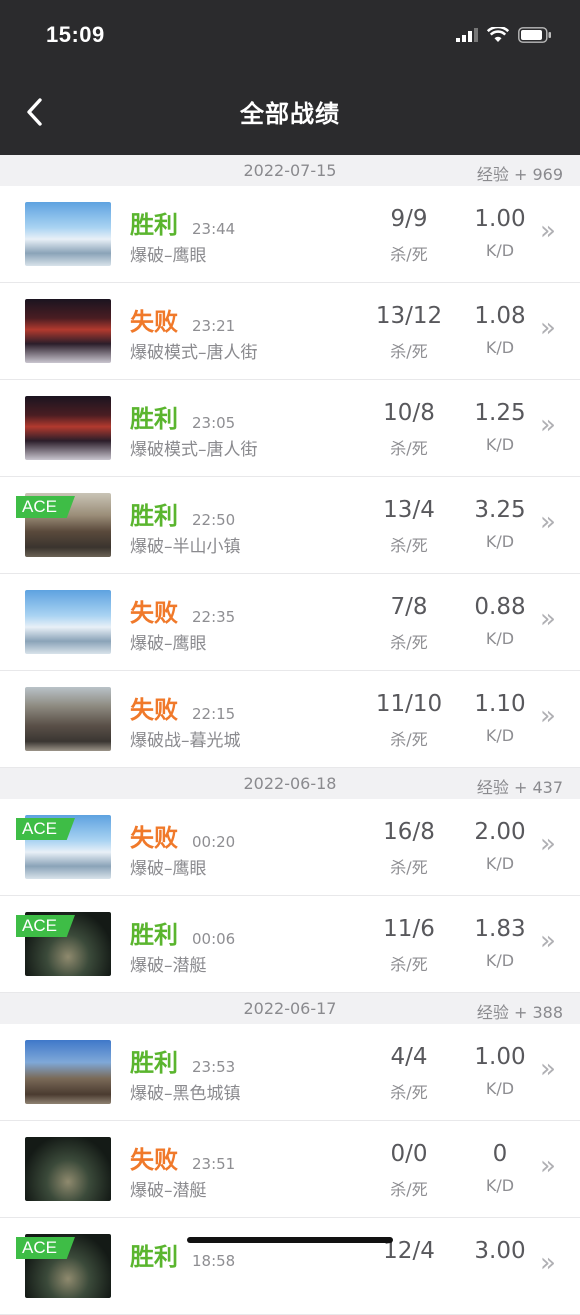 The height and width of the screenshot is (1315, 580). I want to click on kd-ratio-value: 1.08, so click(500, 316).